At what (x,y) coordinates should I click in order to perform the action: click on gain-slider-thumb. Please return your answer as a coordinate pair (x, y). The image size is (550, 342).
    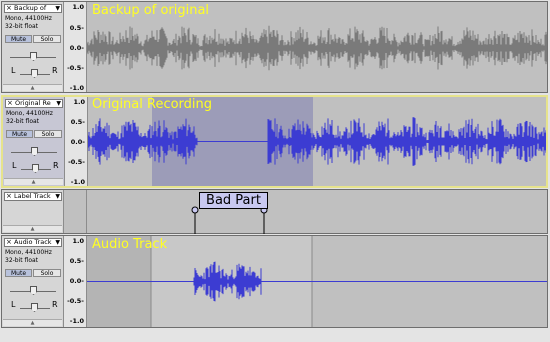
    Looking at the image, I should click on (33, 290).